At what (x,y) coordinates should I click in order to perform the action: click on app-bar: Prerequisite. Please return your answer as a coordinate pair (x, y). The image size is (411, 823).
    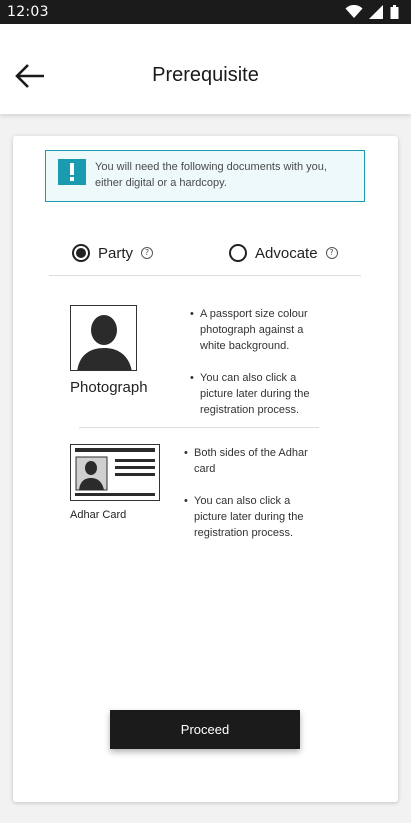
    Looking at the image, I should click on (205, 69).